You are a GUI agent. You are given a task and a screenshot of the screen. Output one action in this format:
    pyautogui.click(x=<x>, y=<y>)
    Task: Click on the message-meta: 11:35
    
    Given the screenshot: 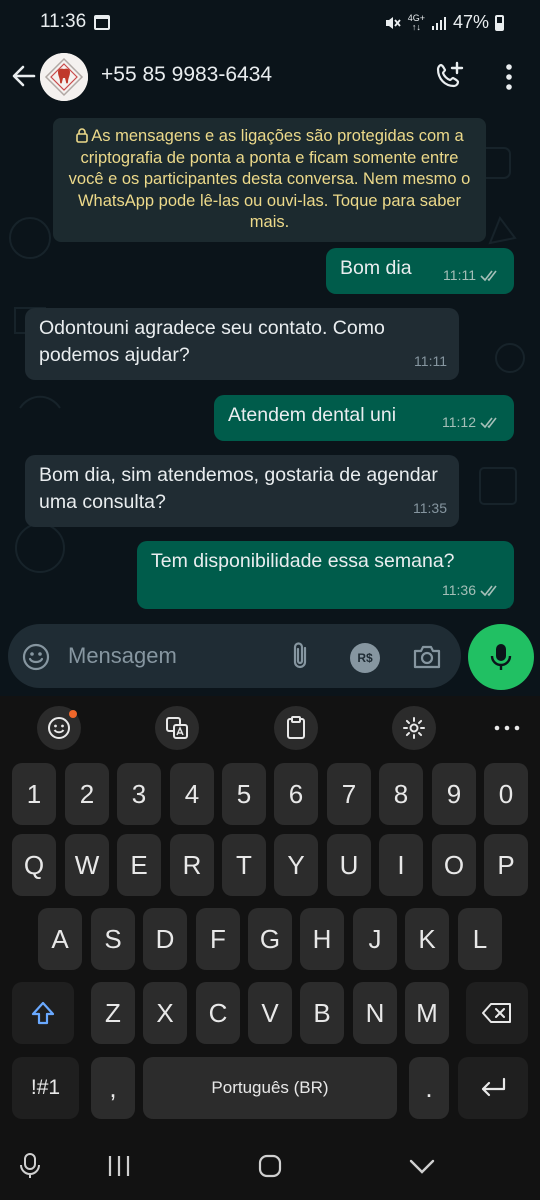 What is the action you would take?
    pyautogui.click(x=430, y=508)
    